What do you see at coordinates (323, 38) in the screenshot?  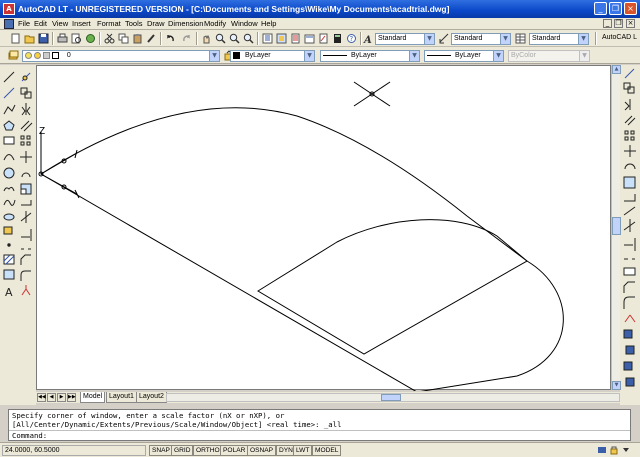 I see `markup-icon` at bounding box center [323, 38].